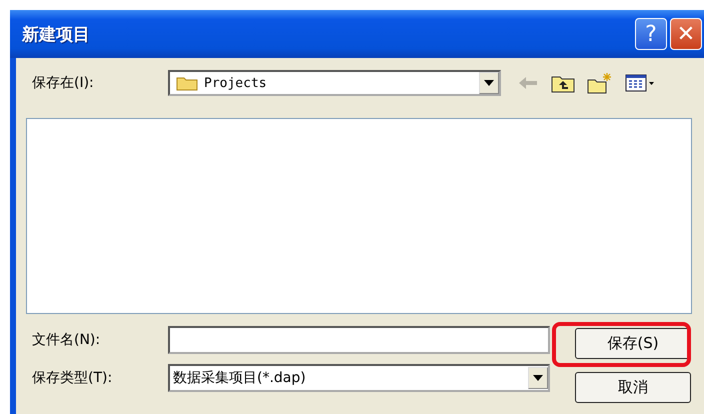 The height and width of the screenshot is (414, 704). What do you see at coordinates (72, 378) in the screenshot?
I see `file-type-label: 保存类型(T):` at bounding box center [72, 378].